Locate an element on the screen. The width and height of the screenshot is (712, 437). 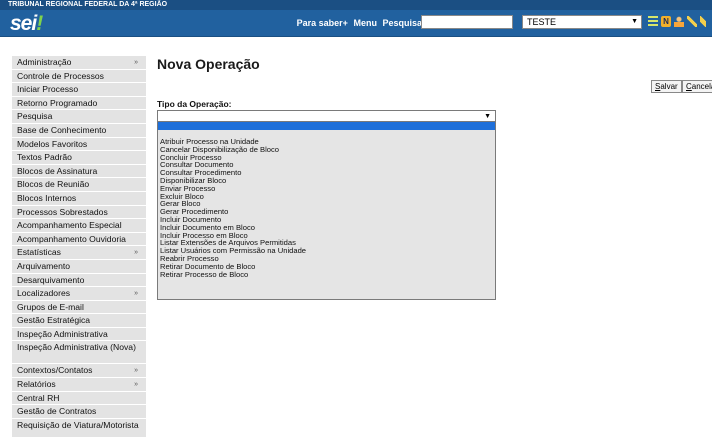
sidebar-item: Administração » is located at coordinates (79, 63).